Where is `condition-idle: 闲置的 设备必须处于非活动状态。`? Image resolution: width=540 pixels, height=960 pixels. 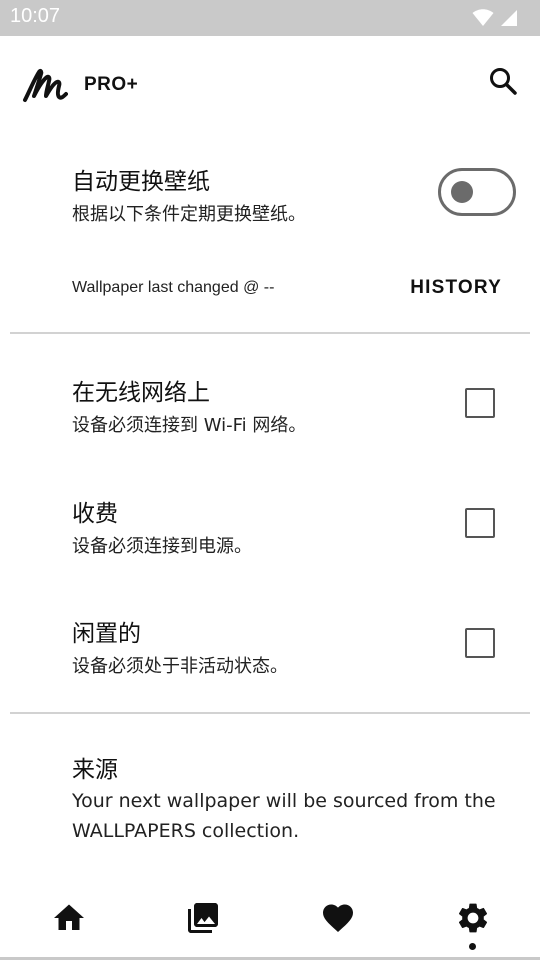 condition-idle: 闲置的 设备必须处于非活动状态。 is located at coordinates (180, 646).